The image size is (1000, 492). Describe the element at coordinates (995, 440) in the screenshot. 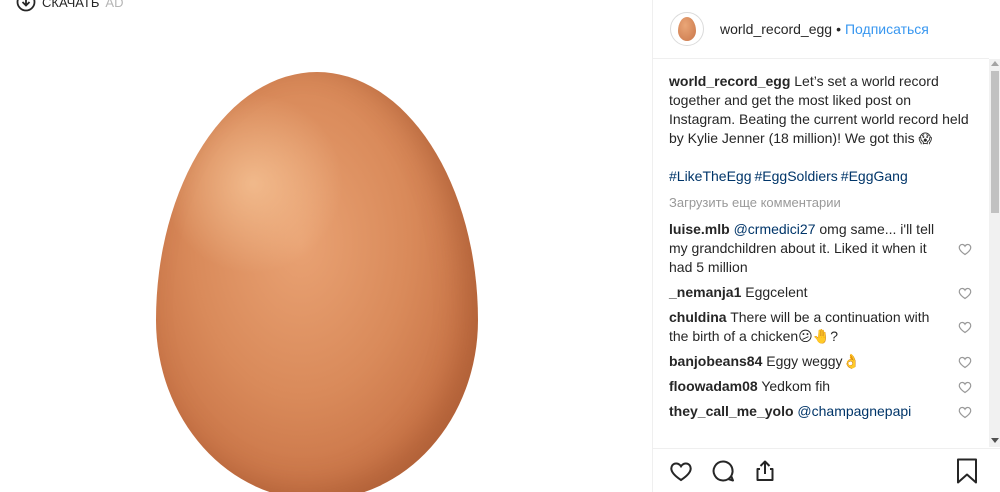

I see `scroll-down-arrow-icon` at that location.